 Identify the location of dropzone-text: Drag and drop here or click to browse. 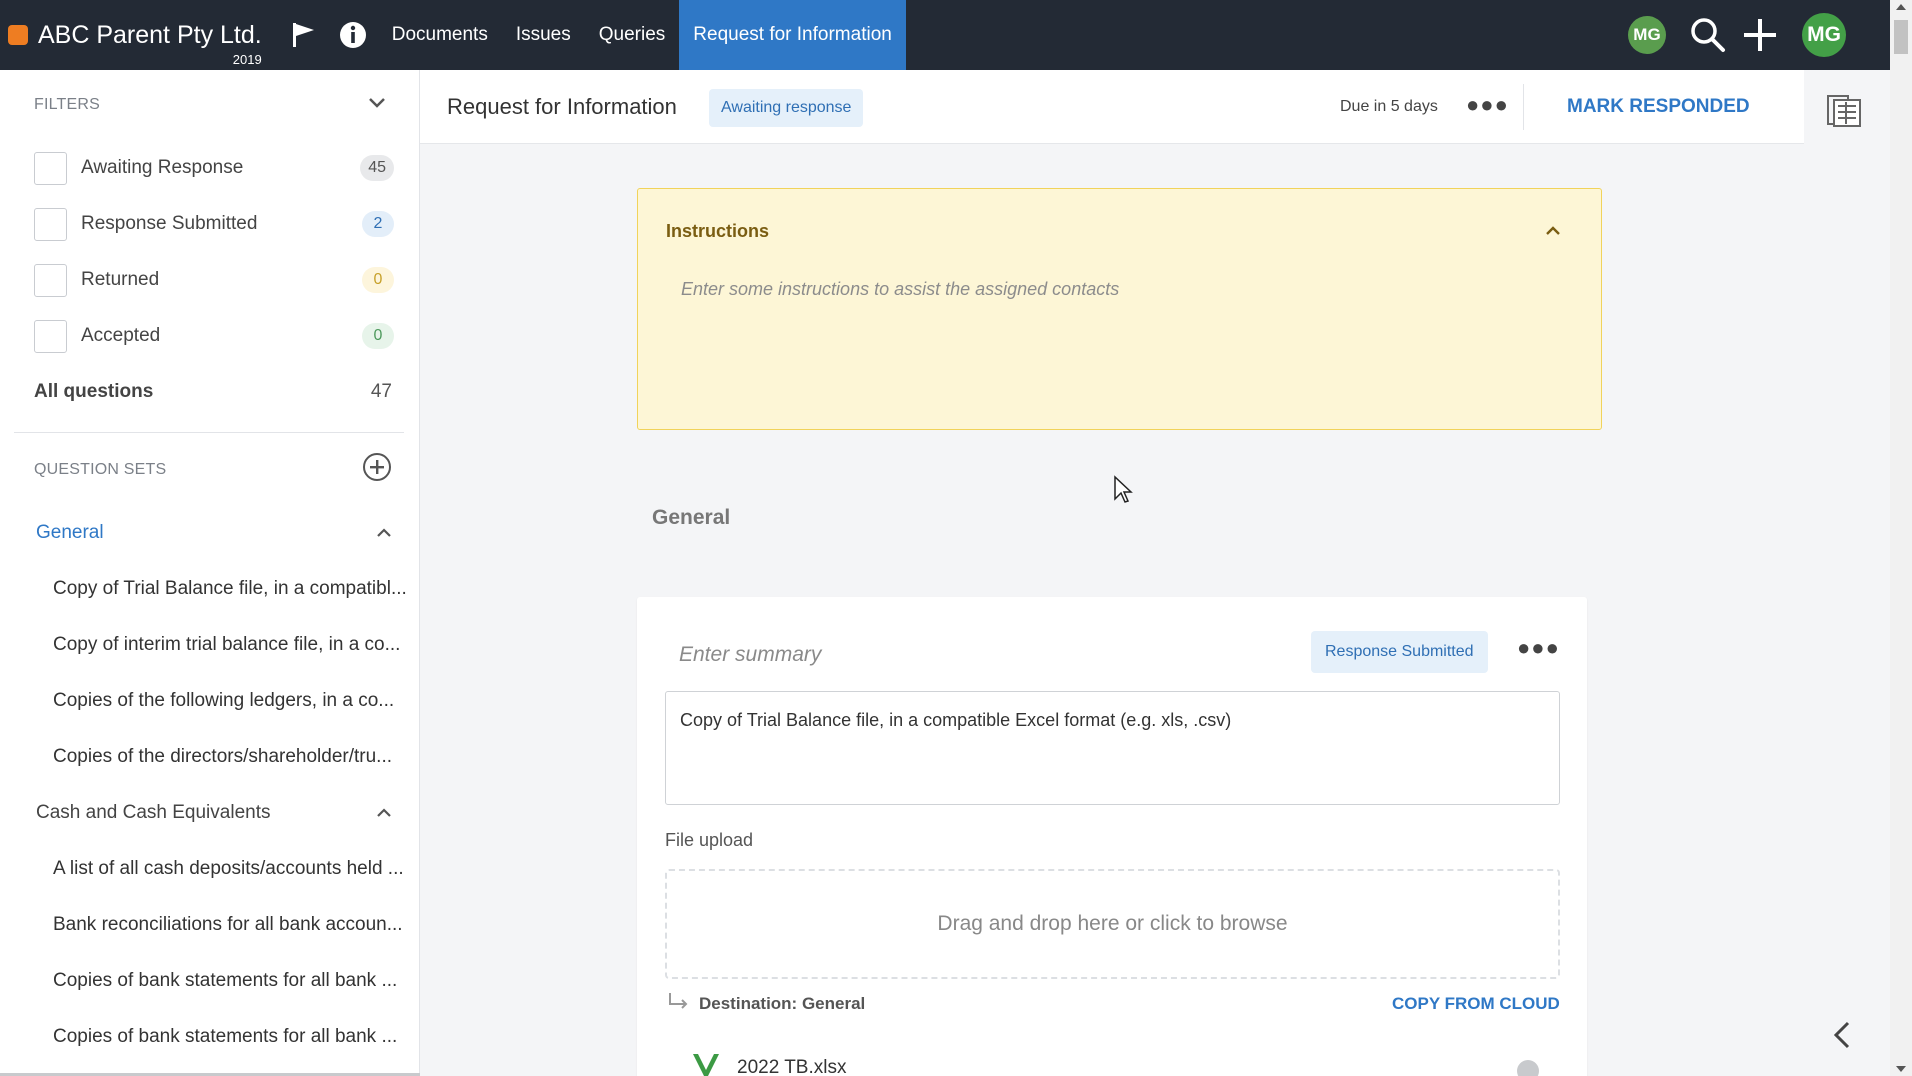
(1112, 923).